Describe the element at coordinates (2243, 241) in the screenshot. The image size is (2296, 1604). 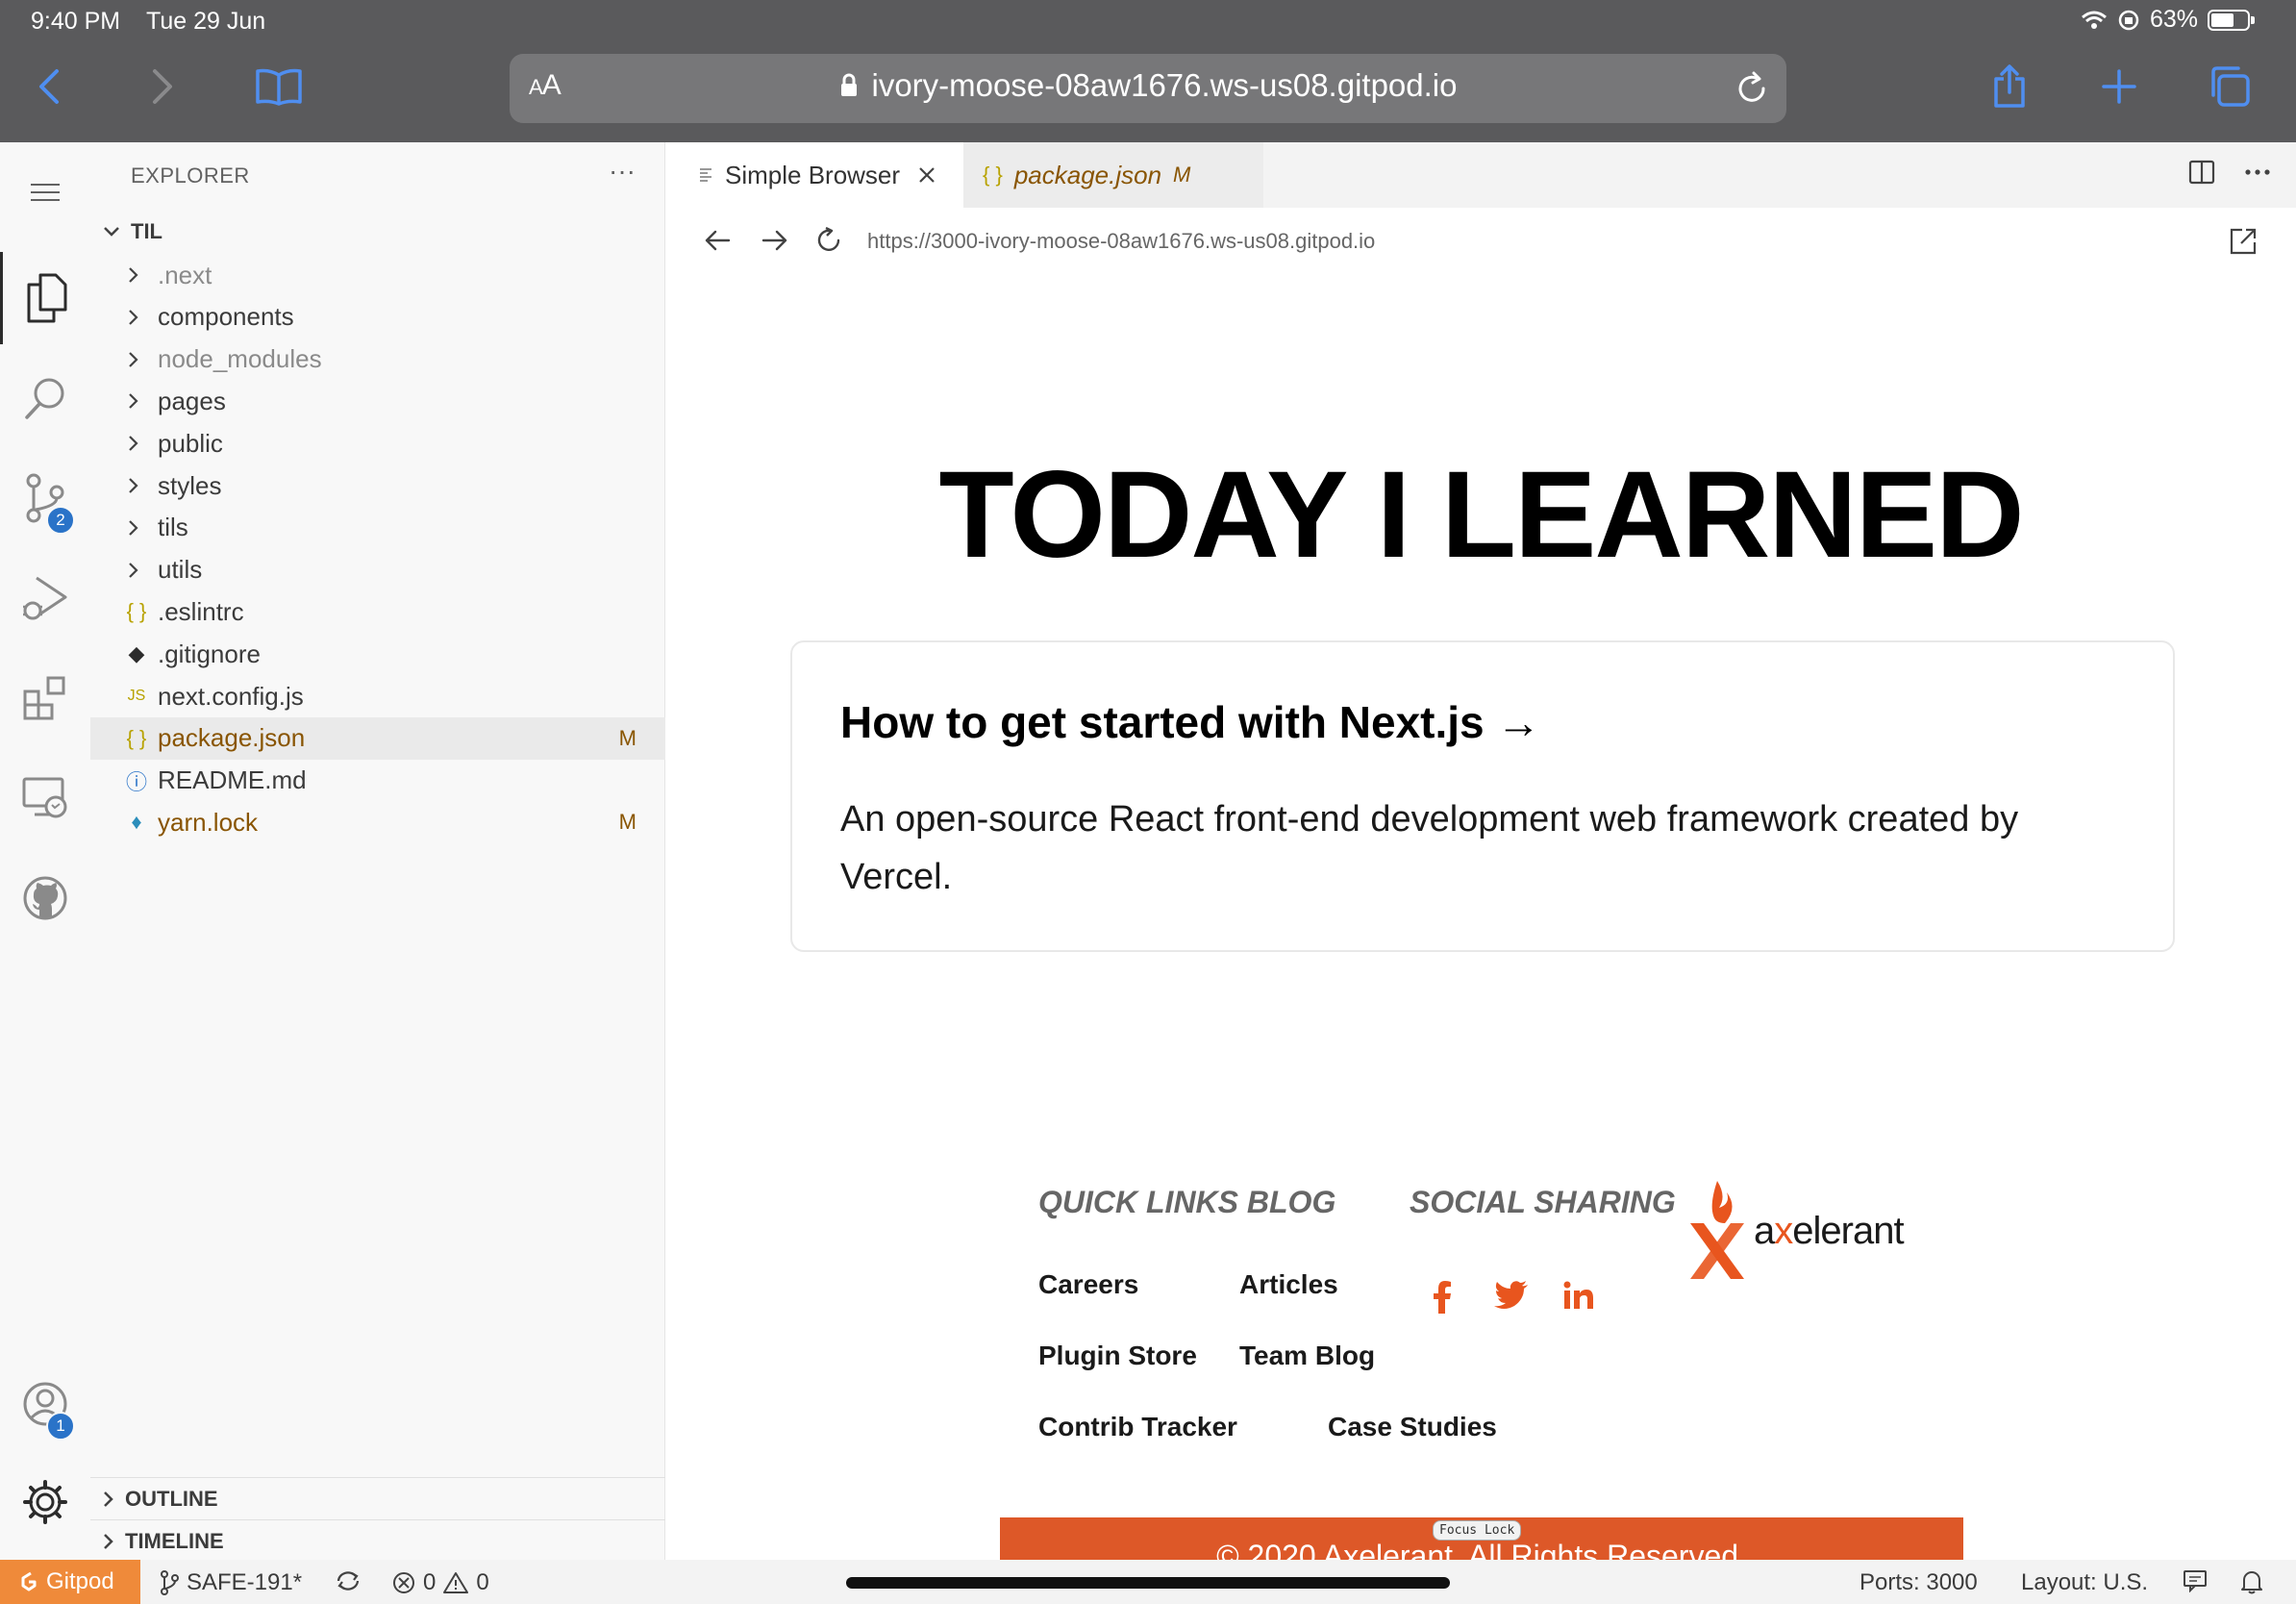
I see `open-external-icon` at that location.